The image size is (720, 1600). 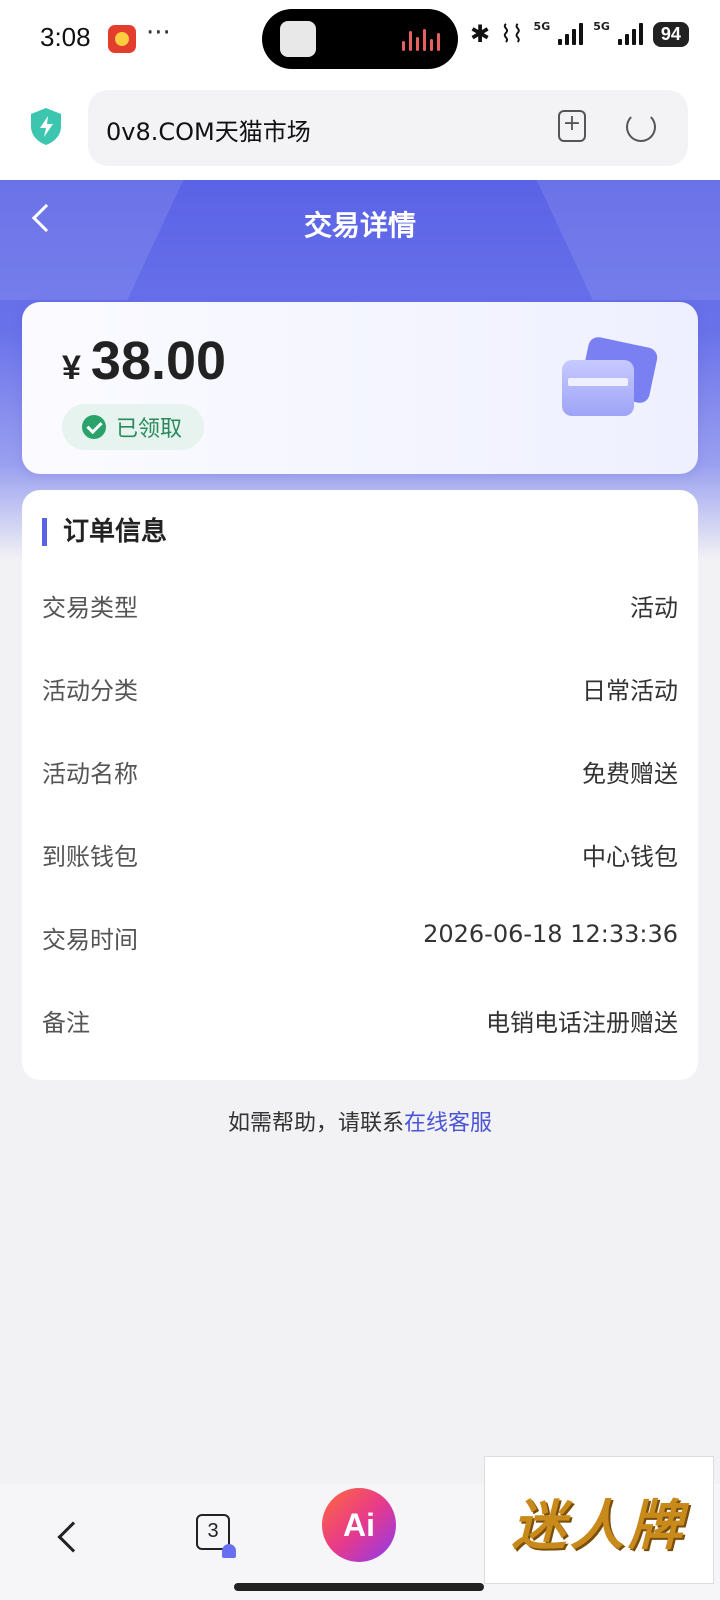 I want to click on row-value: 2026-06-18 12:33:36, so click(x=550, y=934).